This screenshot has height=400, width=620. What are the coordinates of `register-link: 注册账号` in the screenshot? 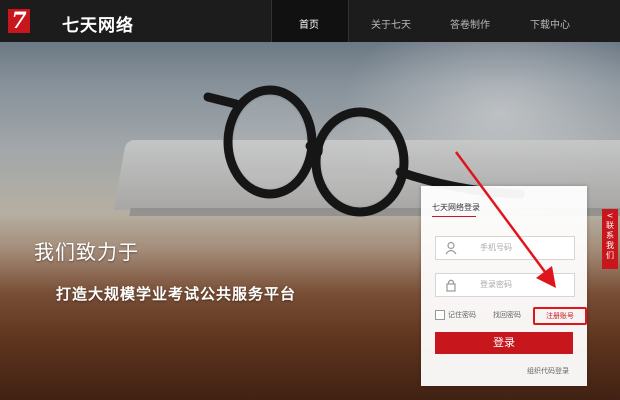 It's located at (560, 316).